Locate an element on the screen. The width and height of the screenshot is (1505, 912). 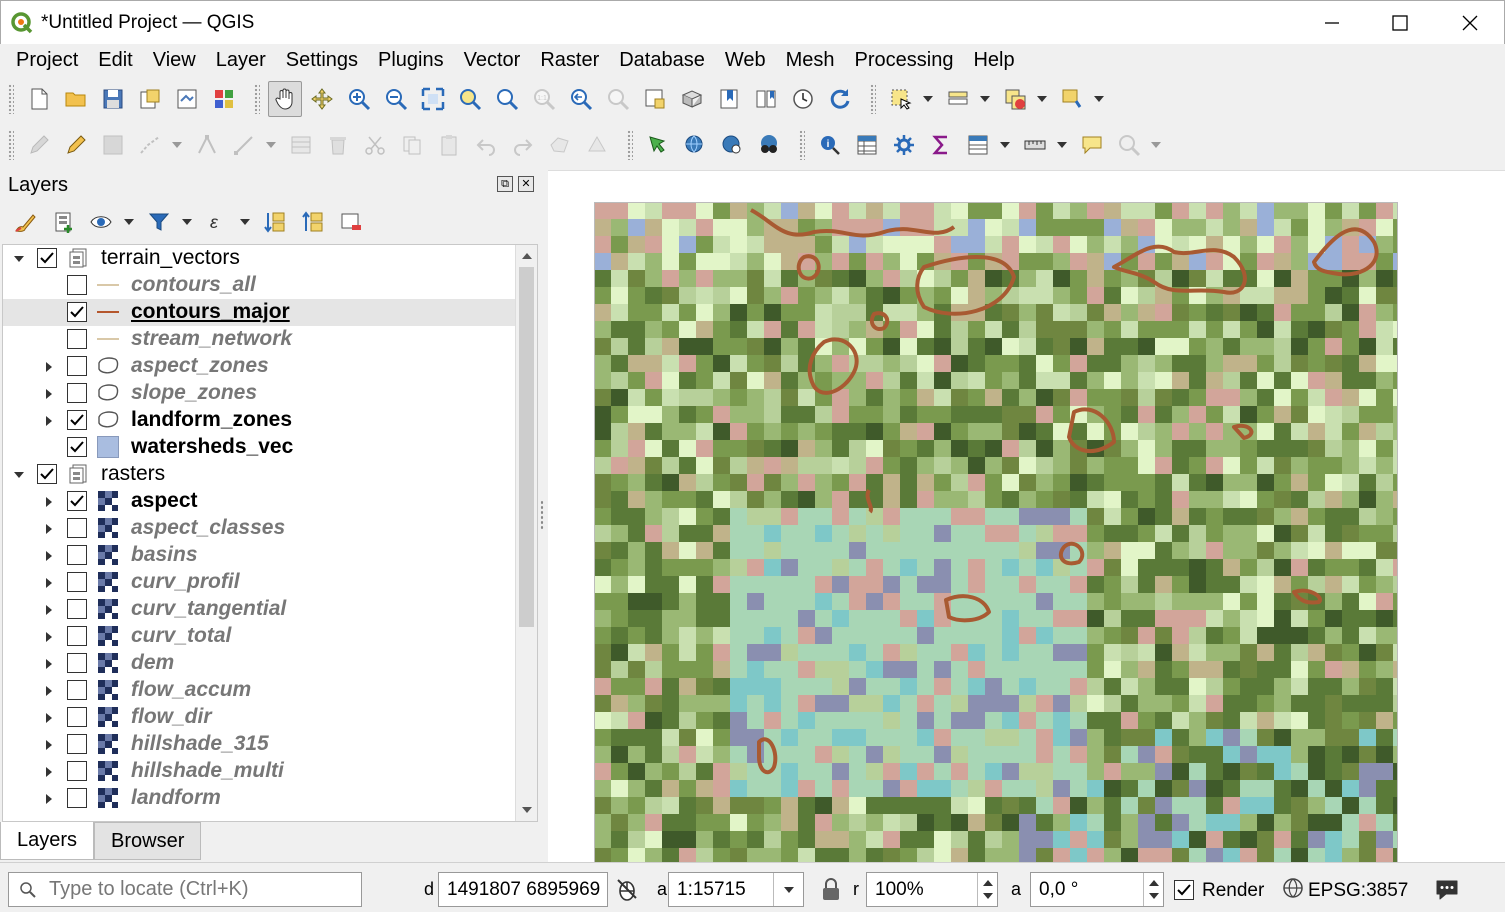
menu-help: Help is located at coordinates (993, 60).